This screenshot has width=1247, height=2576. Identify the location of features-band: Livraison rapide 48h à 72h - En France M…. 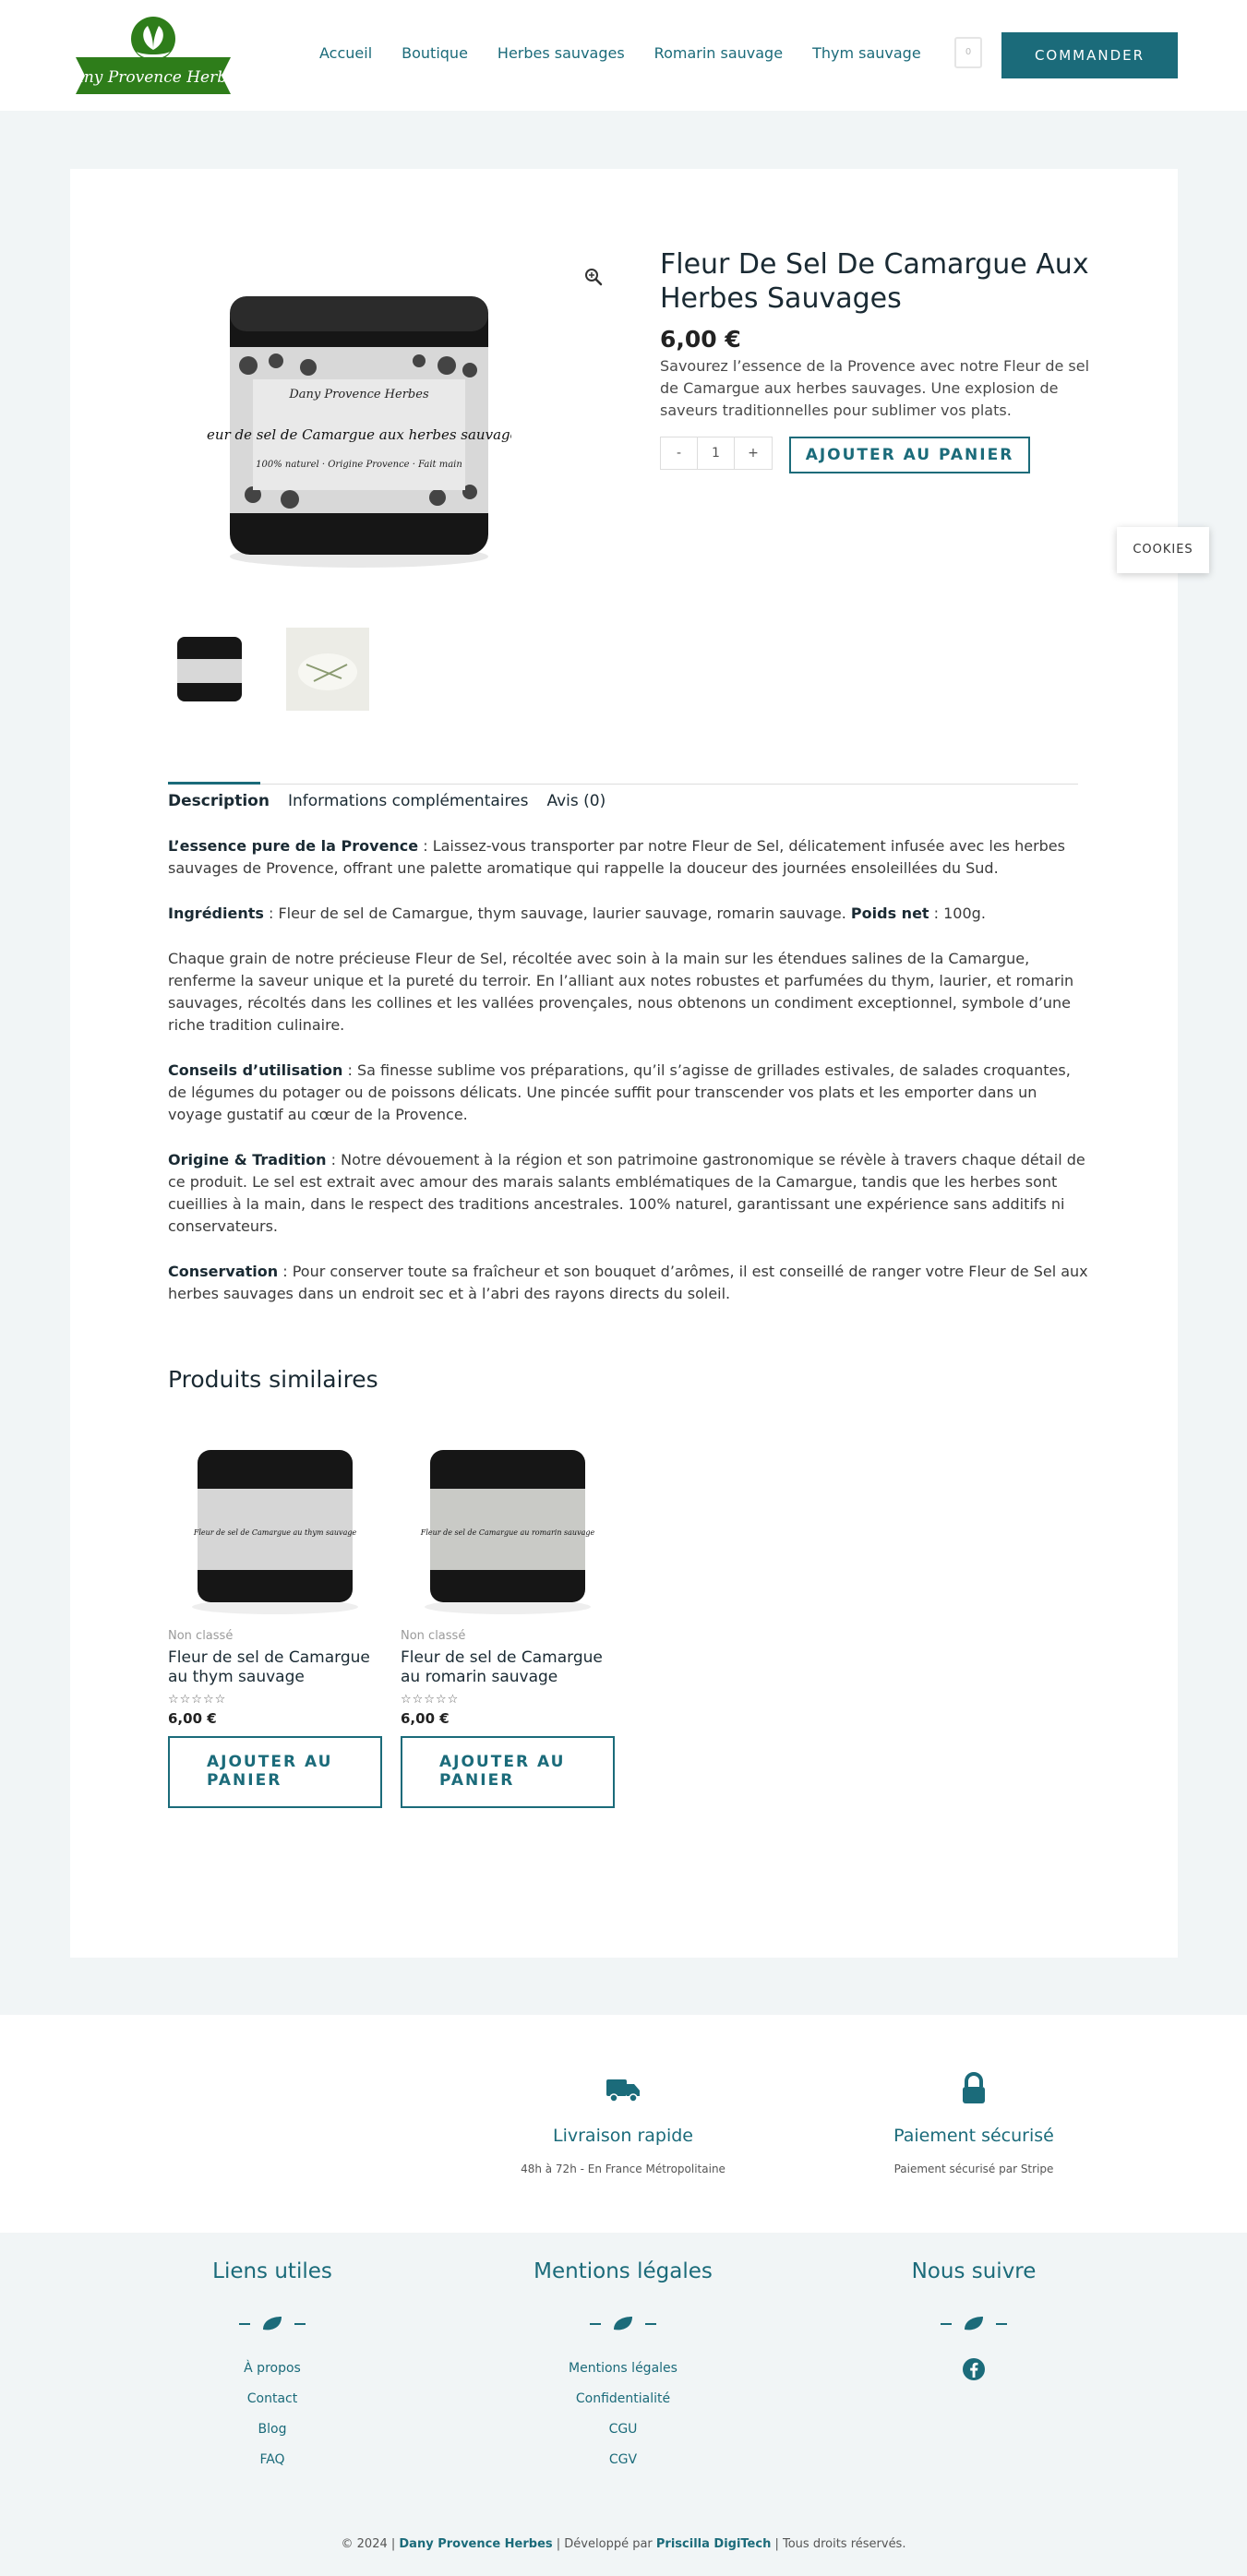
(624, 2124).